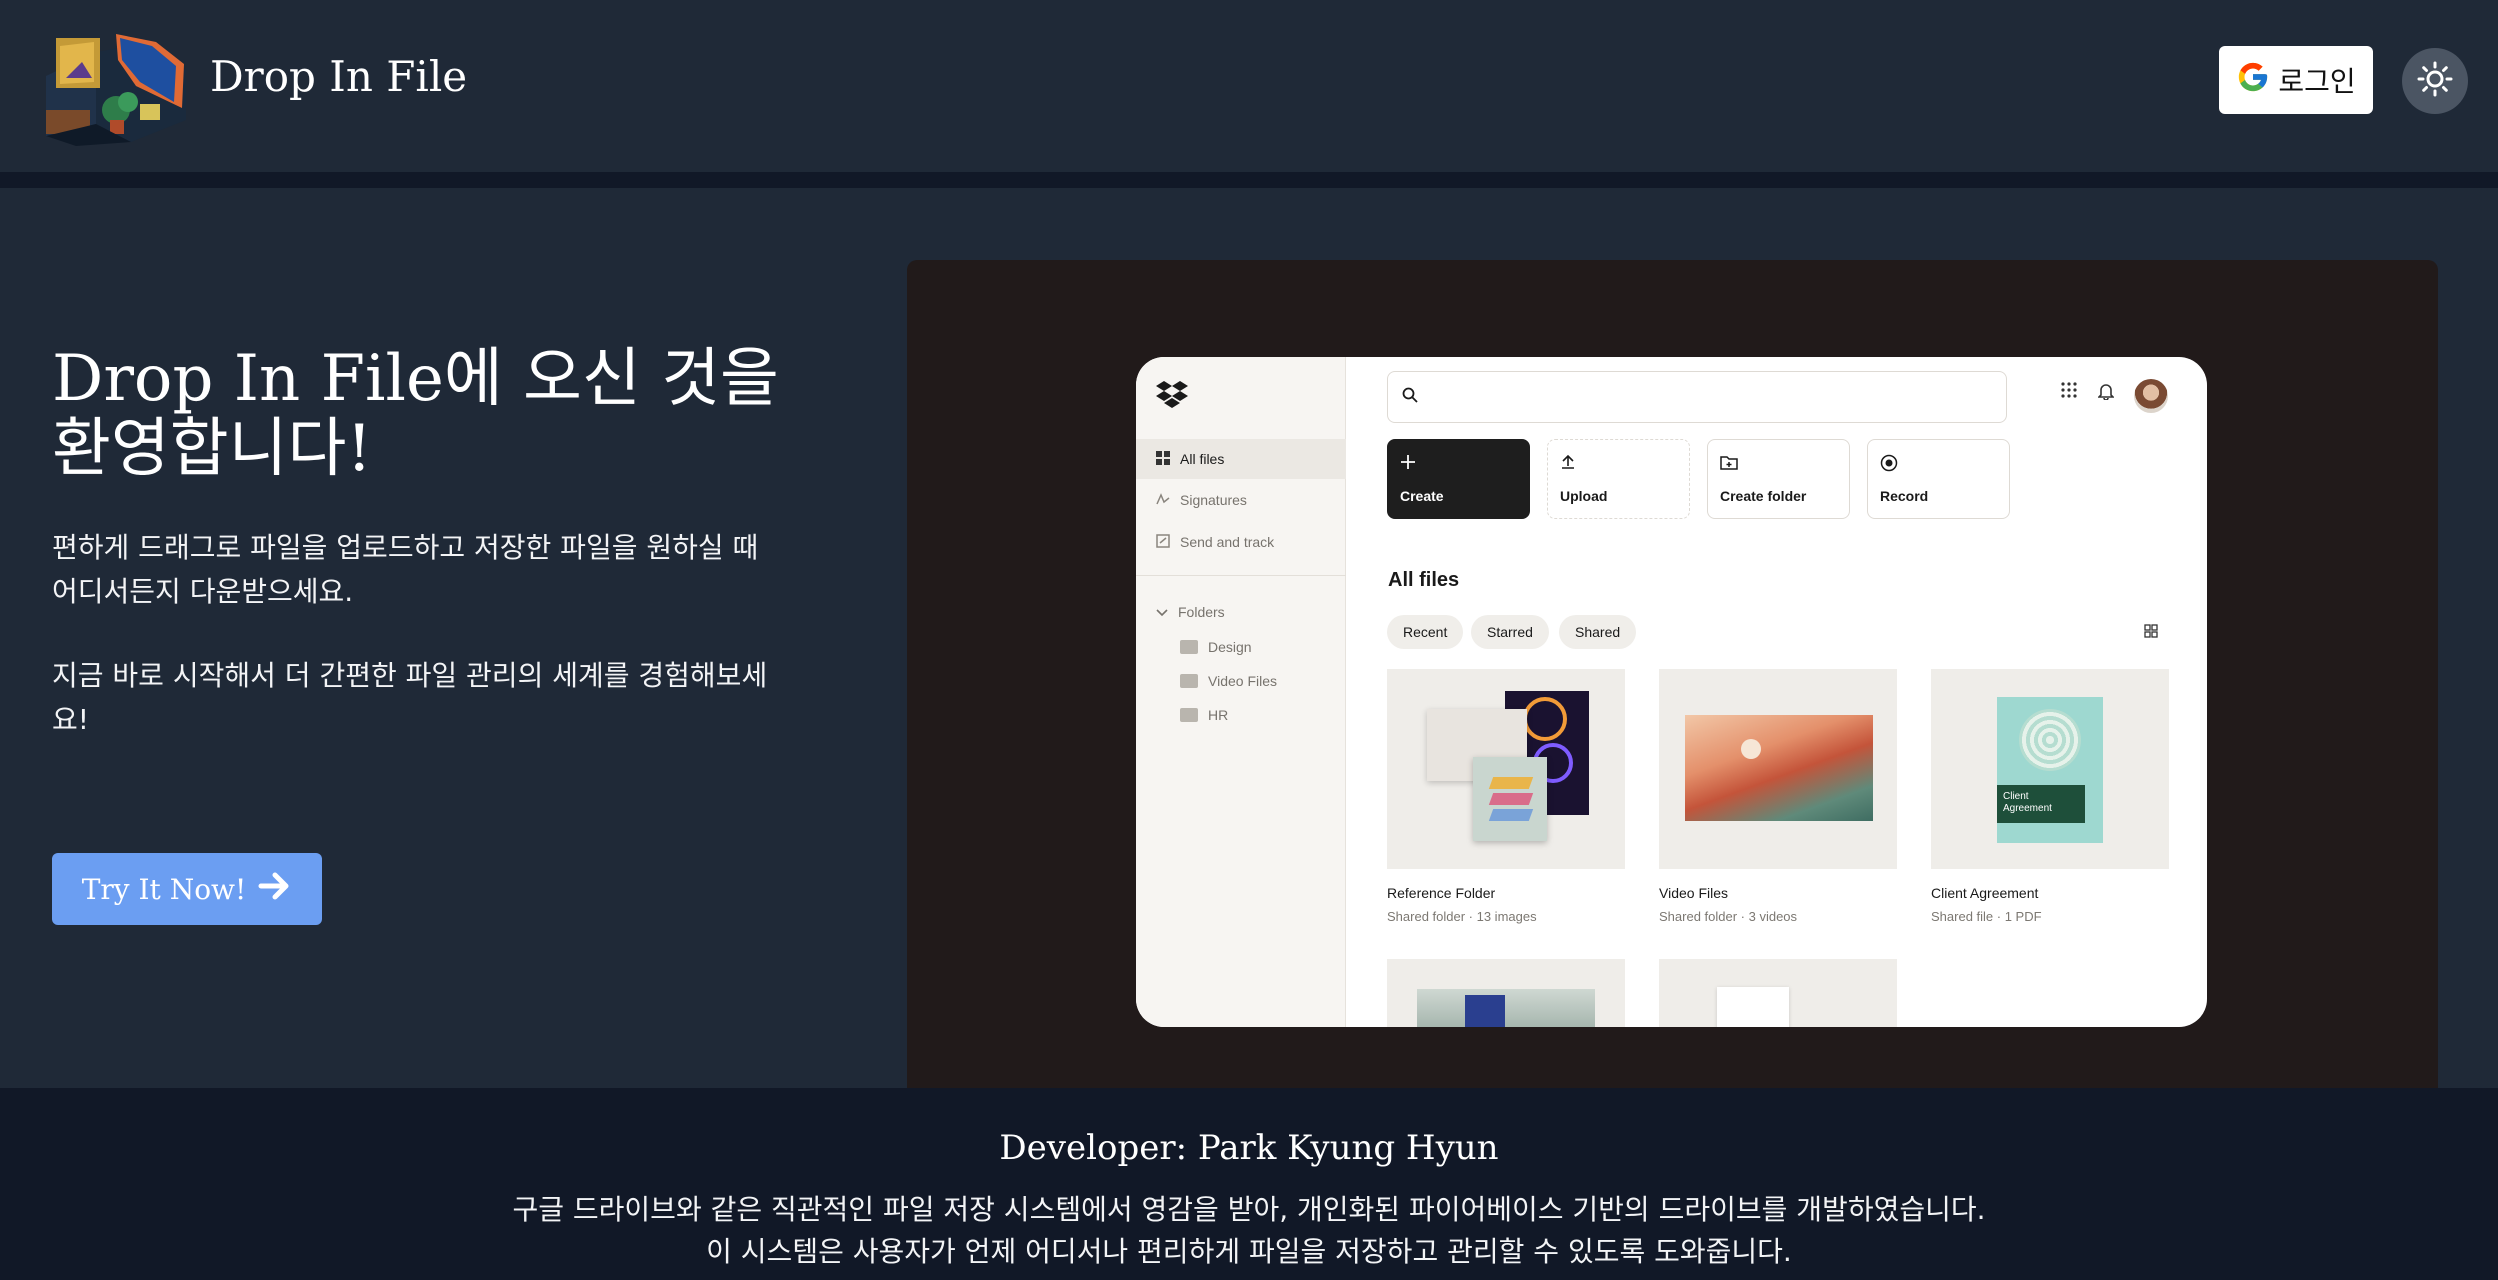 The image size is (2498, 1280). Describe the element at coordinates (1201, 612) in the screenshot. I see `folders-label: Folders` at that location.